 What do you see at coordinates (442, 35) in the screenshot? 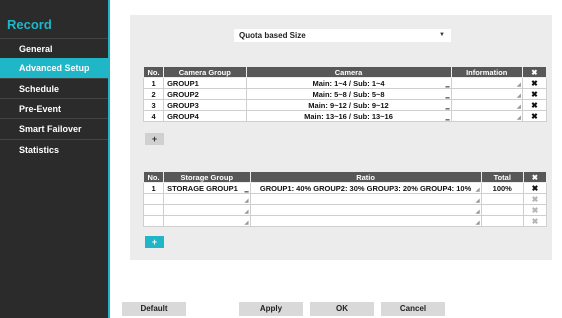
I see `chevron-down-icon: ▼` at bounding box center [442, 35].